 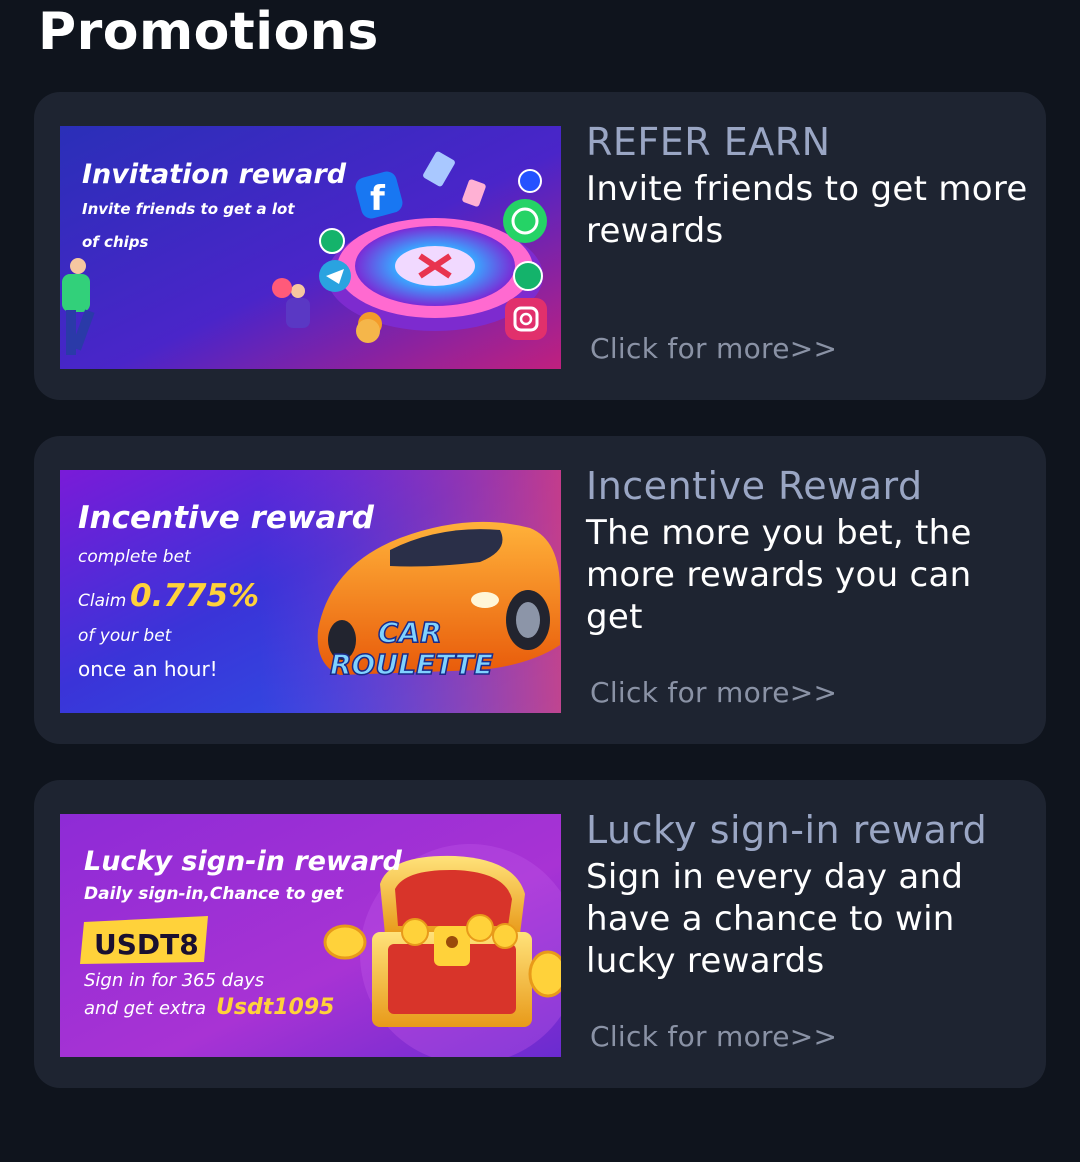 I want to click on banner-headline: Incentive reward, so click(x=226, y=518).